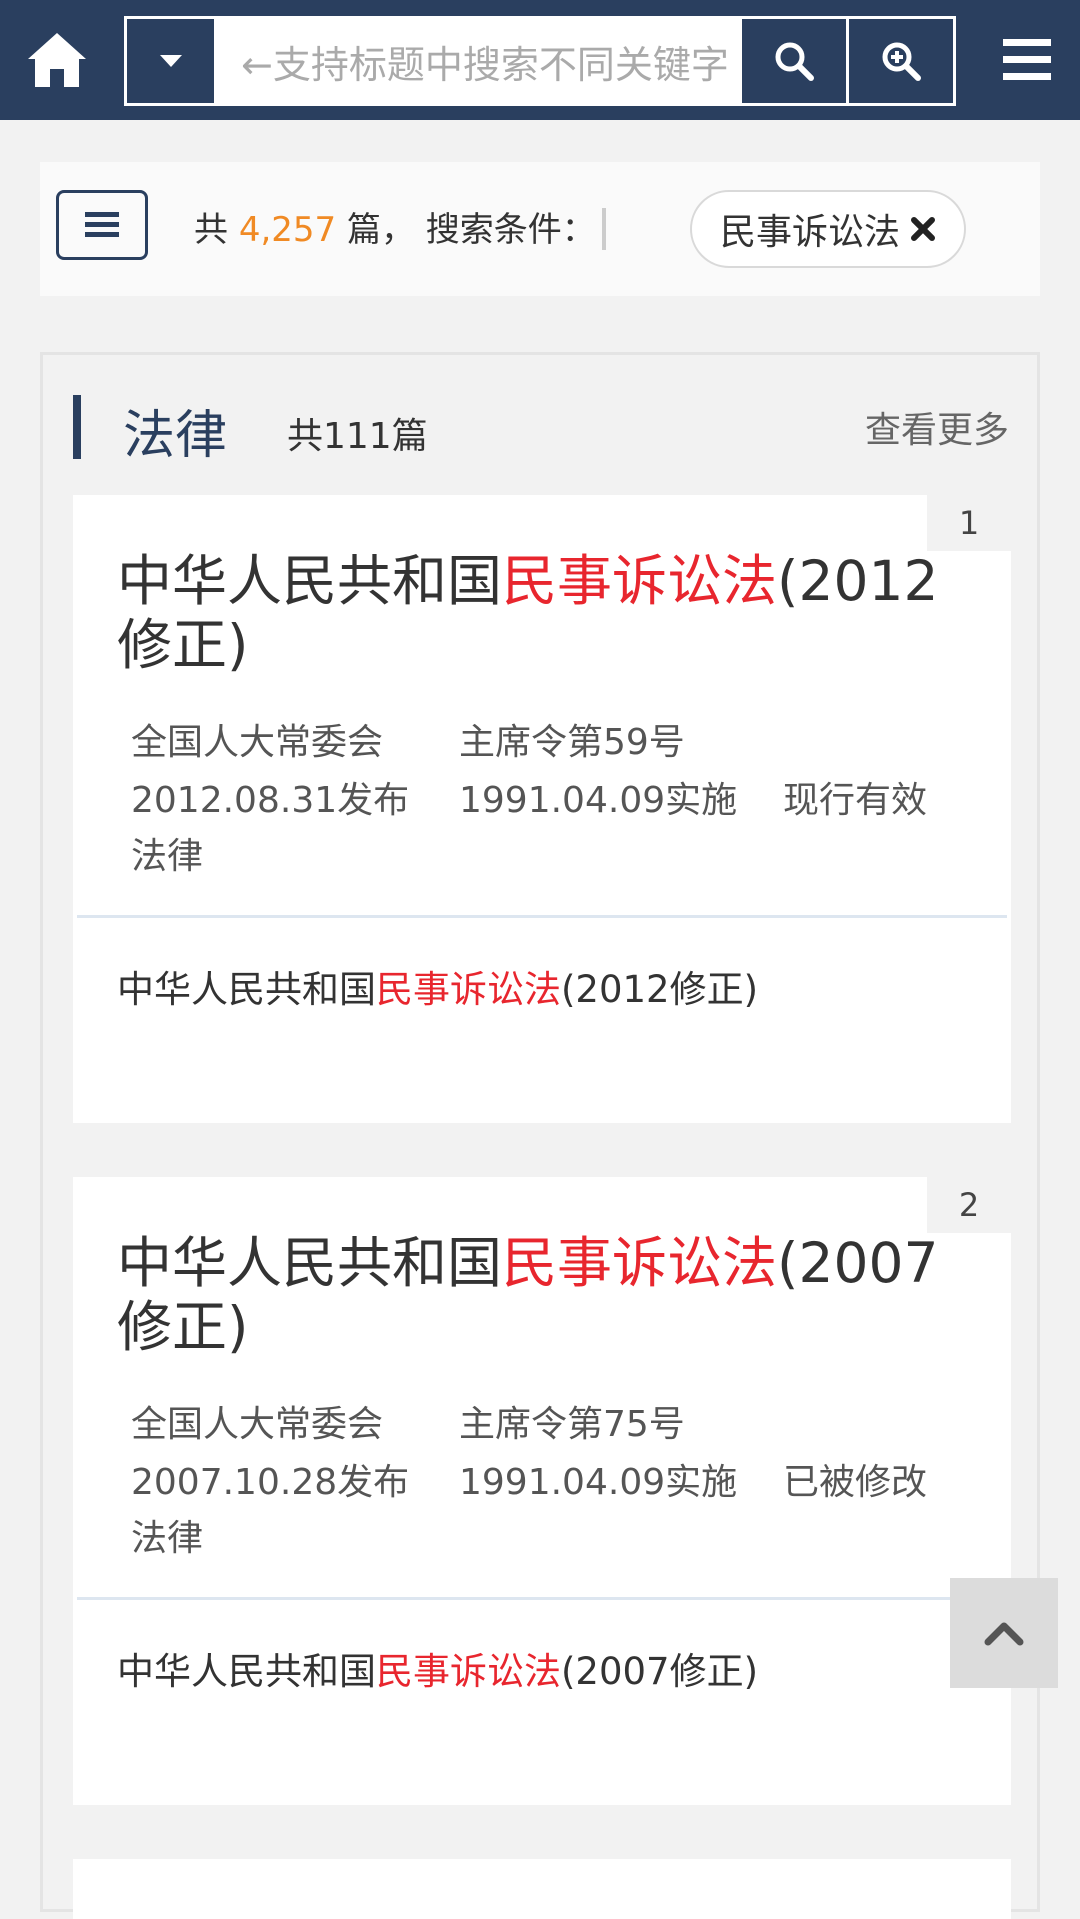 The height and width of the screenshot is (1919, 1080). Describe the element at coordinates (216, 230) in the screenshot. I see `count-prefix: 共` at that location.